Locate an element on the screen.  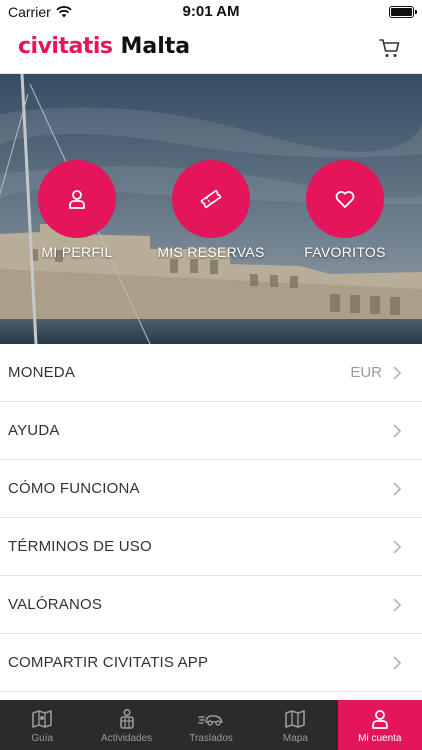
battery-icon is located at coordinates (403, 12).